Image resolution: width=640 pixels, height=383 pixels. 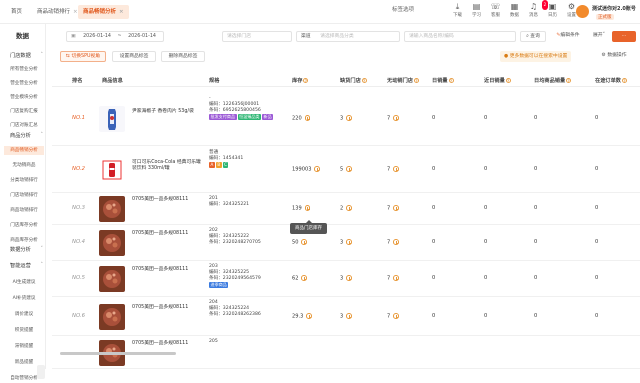 I want to click on search-input: 请输入商品名称/编码, so click(x=460, y=36).